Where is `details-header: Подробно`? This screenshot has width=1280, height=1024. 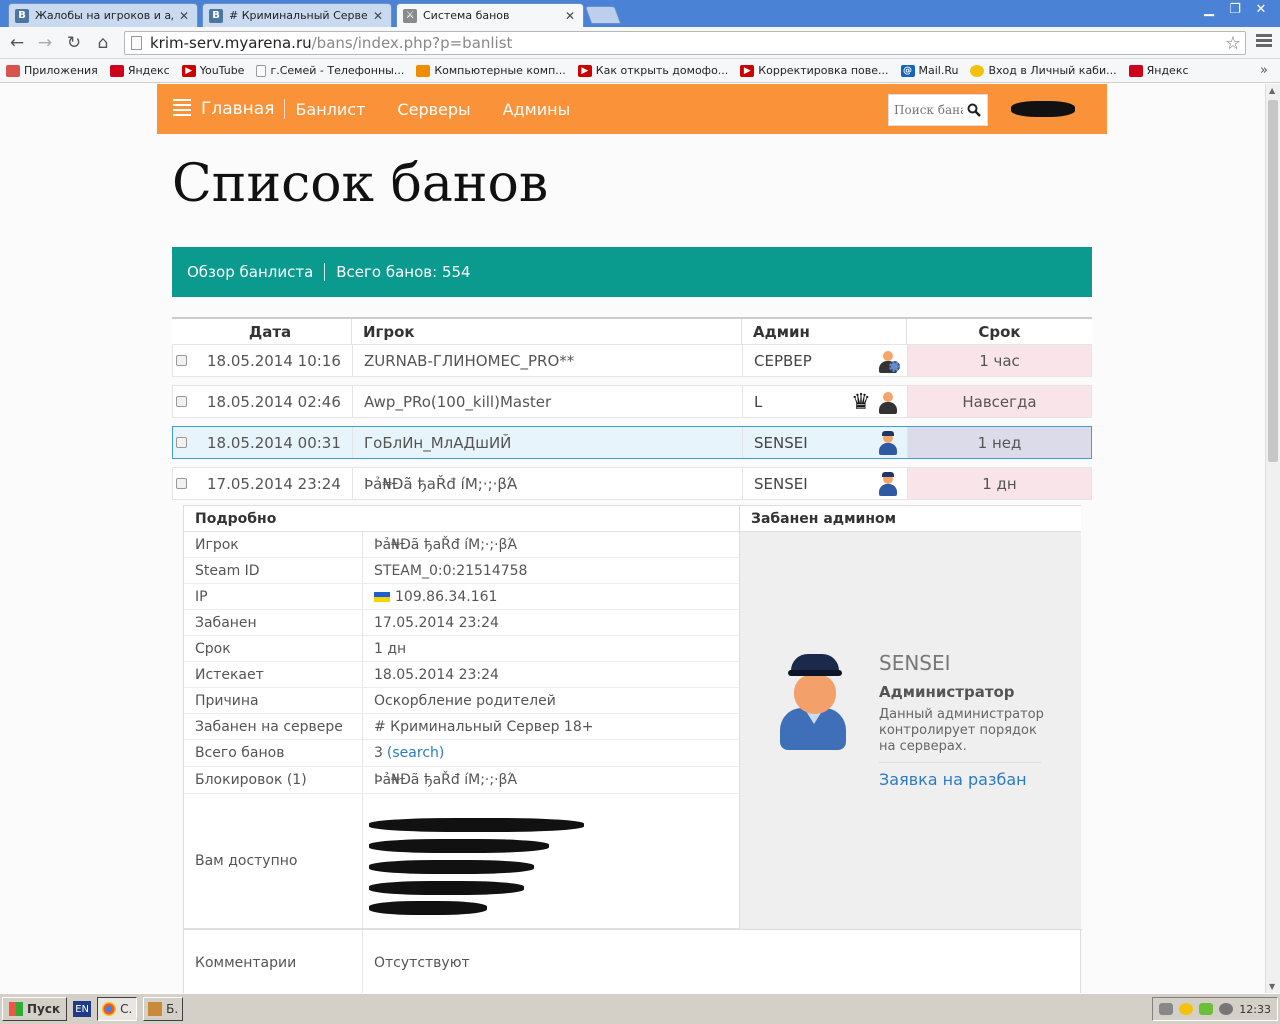 details-header: Подробно is located at coordinates (461, 519).